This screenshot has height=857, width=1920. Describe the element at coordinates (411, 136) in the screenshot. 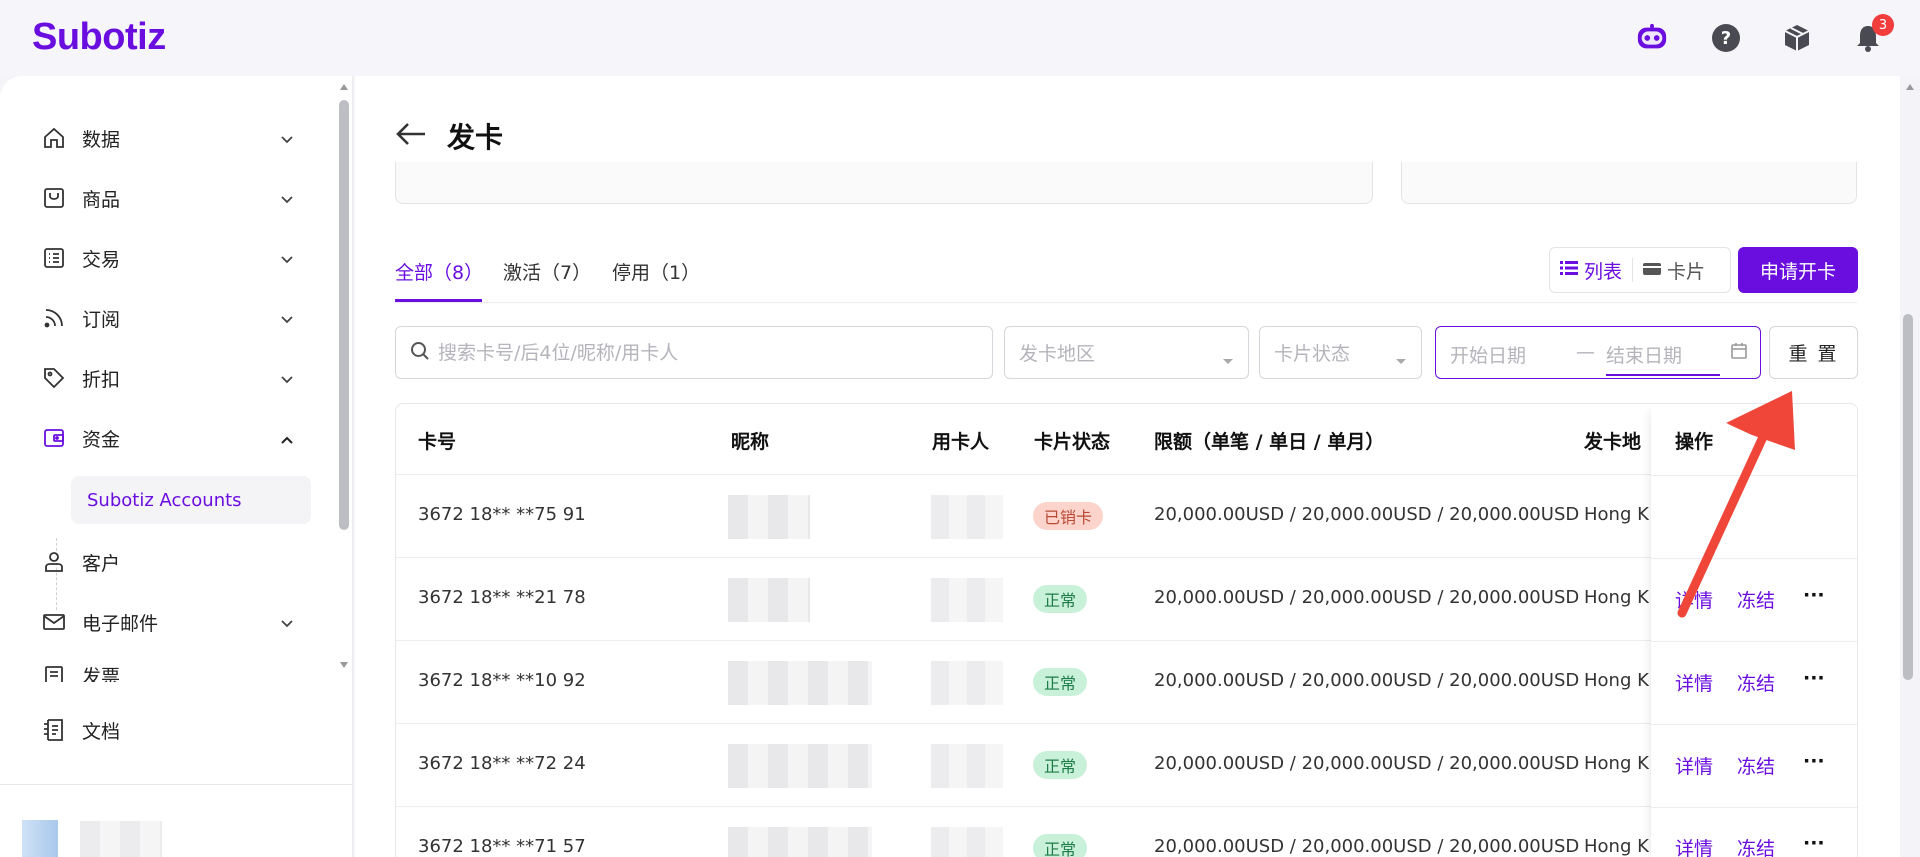

I see `back-arrow-icon` at that location.